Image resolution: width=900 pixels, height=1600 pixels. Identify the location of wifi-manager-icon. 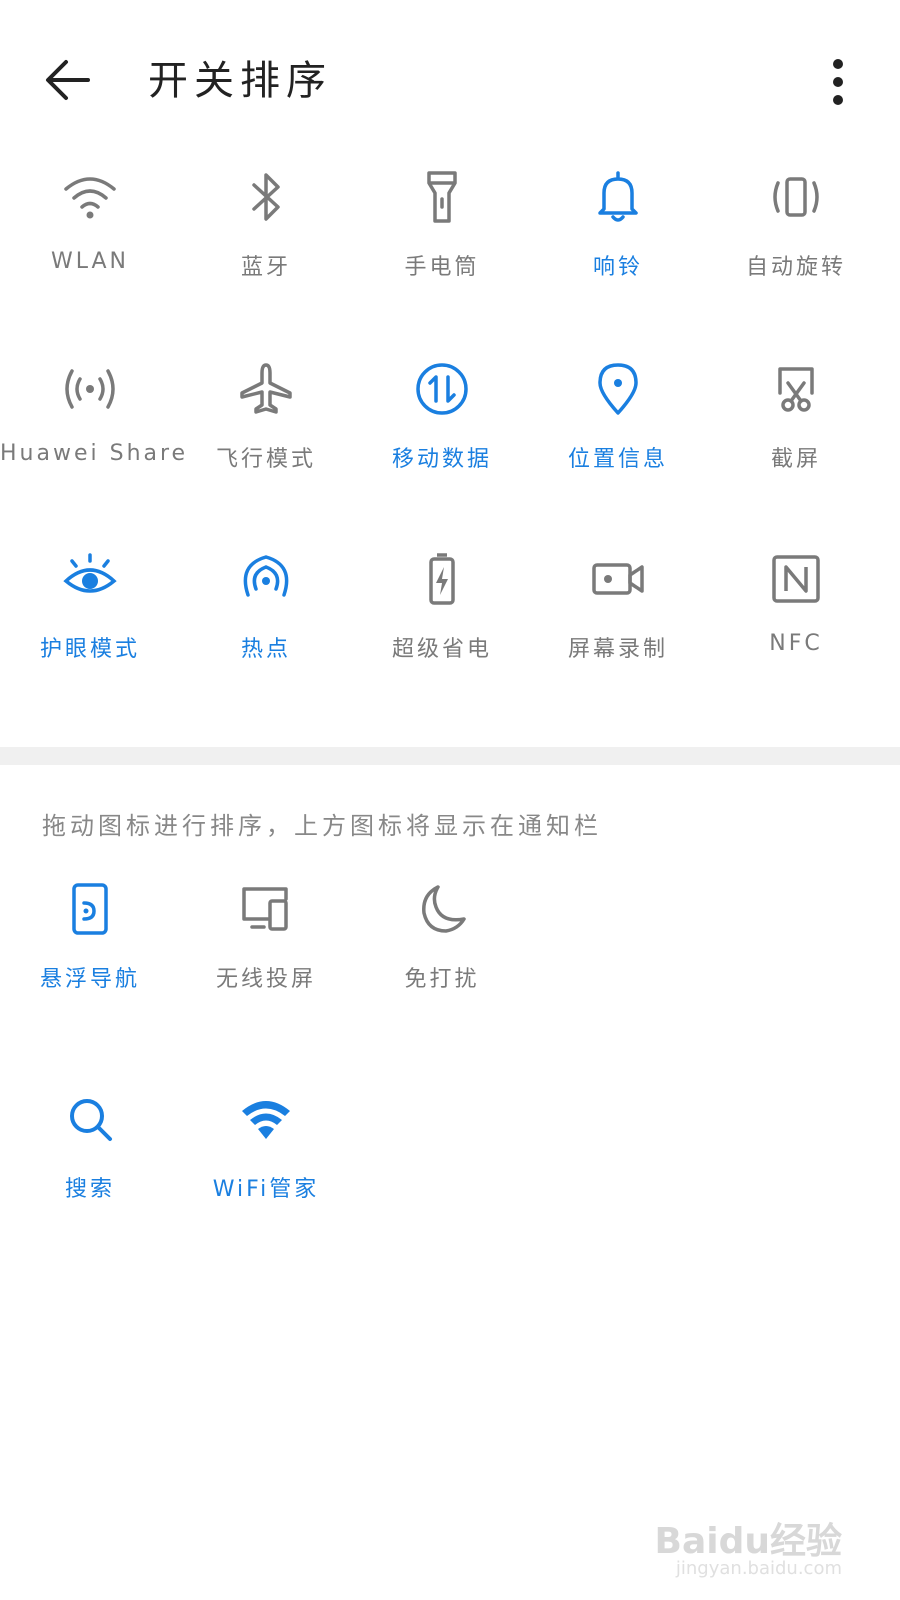
(266, 1119).